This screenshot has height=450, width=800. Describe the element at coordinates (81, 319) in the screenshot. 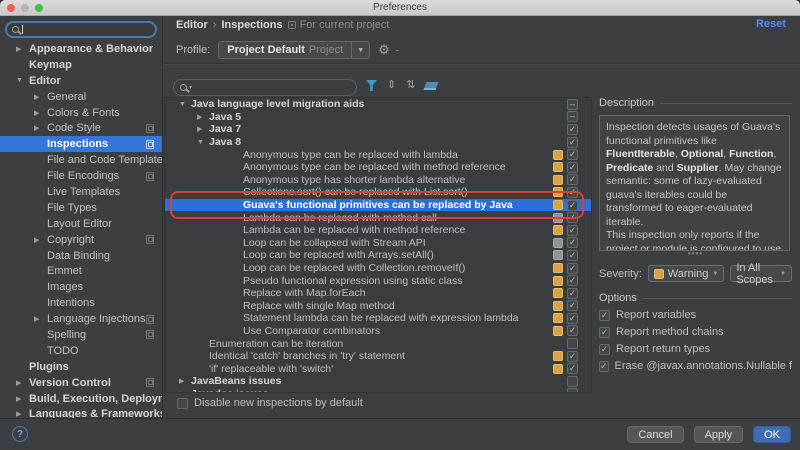

I see `sidebar-item-language-injections: ▶ Language Injections` at that location.